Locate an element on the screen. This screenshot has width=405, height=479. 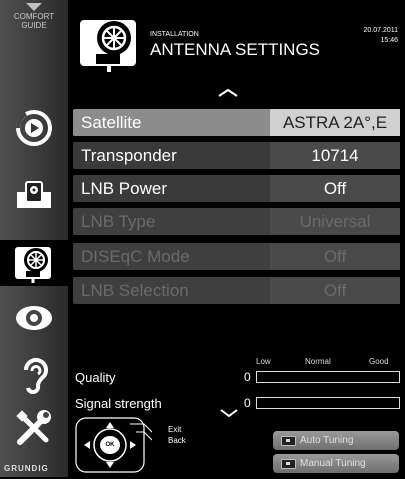
date-time: 20.07.2011 15:46 is located at coordinates (380, 36).